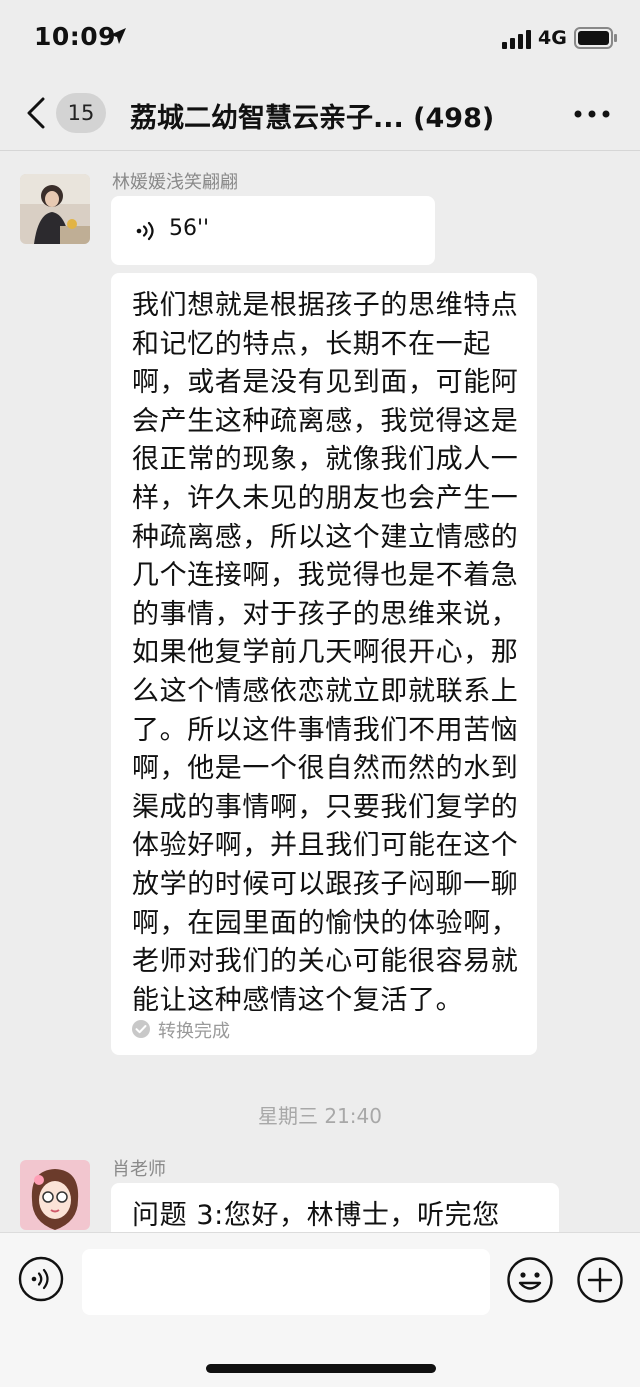 The image size is (640, 1387). Describe the element at coordinates (600, 1280) in the screenshot. I see `plus-icon` at that location.